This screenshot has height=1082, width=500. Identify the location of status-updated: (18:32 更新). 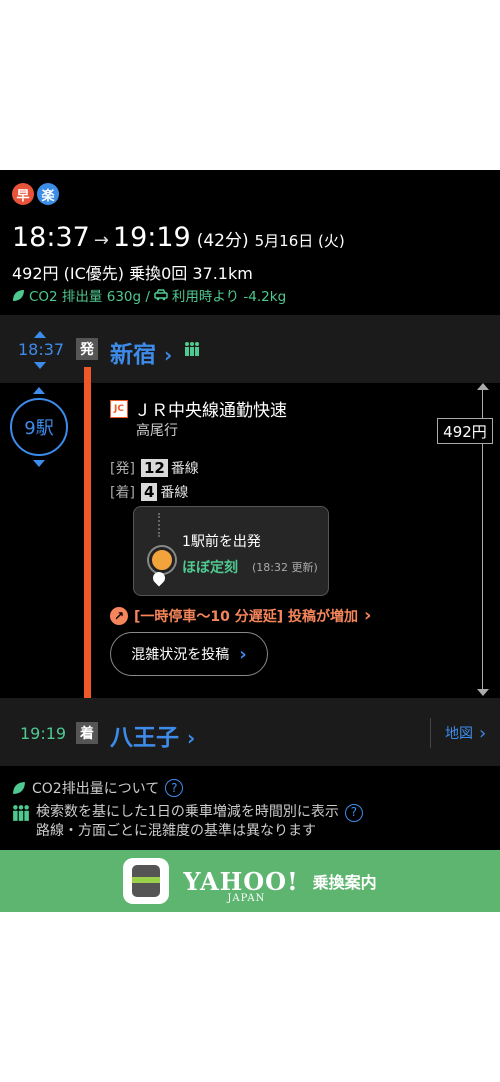
(285, 567).